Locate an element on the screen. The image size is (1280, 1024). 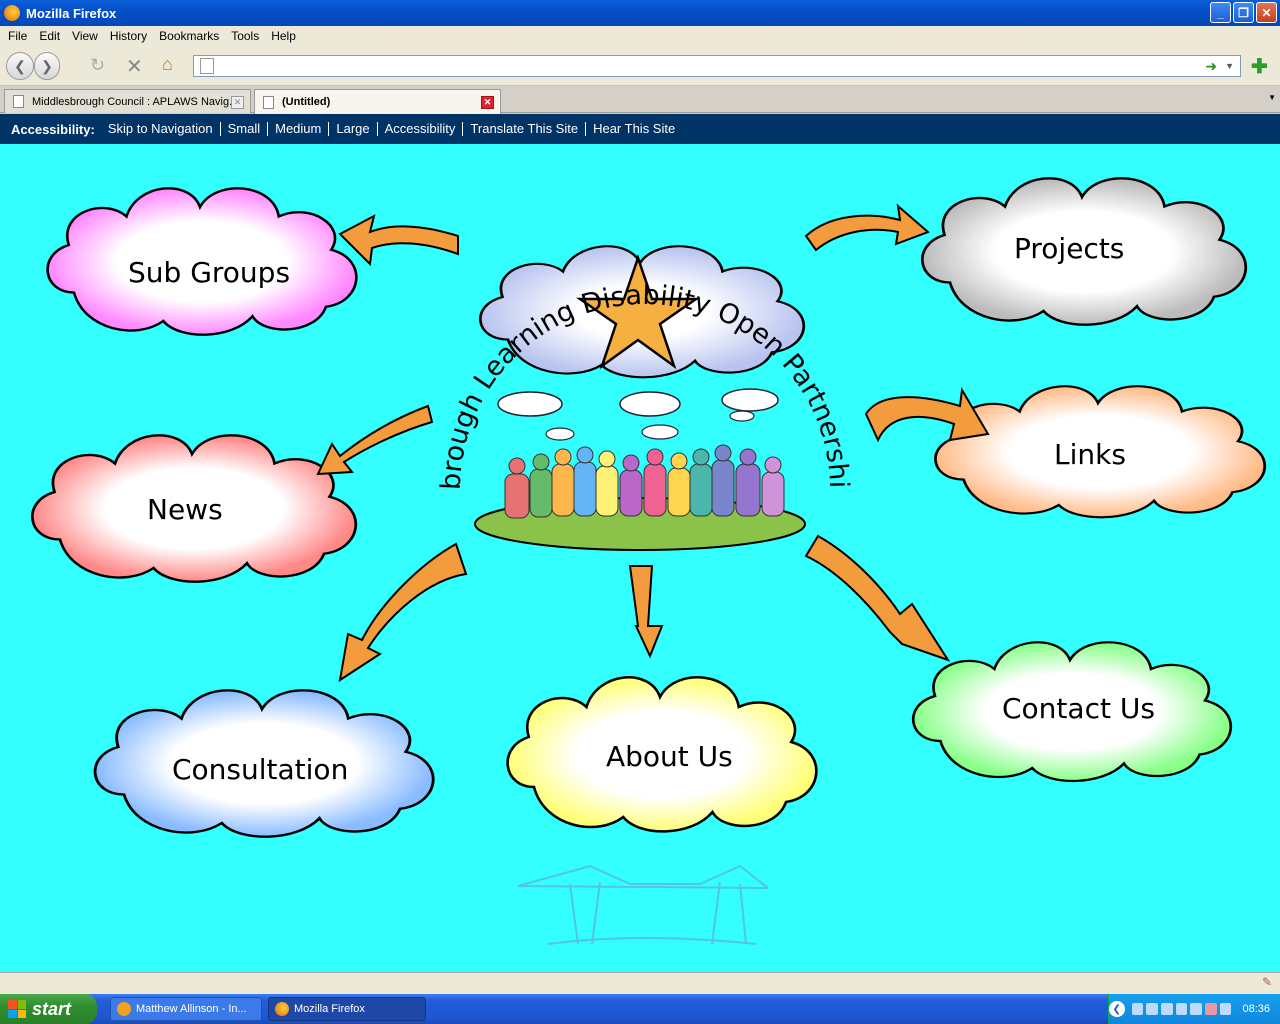
menu-tools: Tools is located at coordinates (245, 36).